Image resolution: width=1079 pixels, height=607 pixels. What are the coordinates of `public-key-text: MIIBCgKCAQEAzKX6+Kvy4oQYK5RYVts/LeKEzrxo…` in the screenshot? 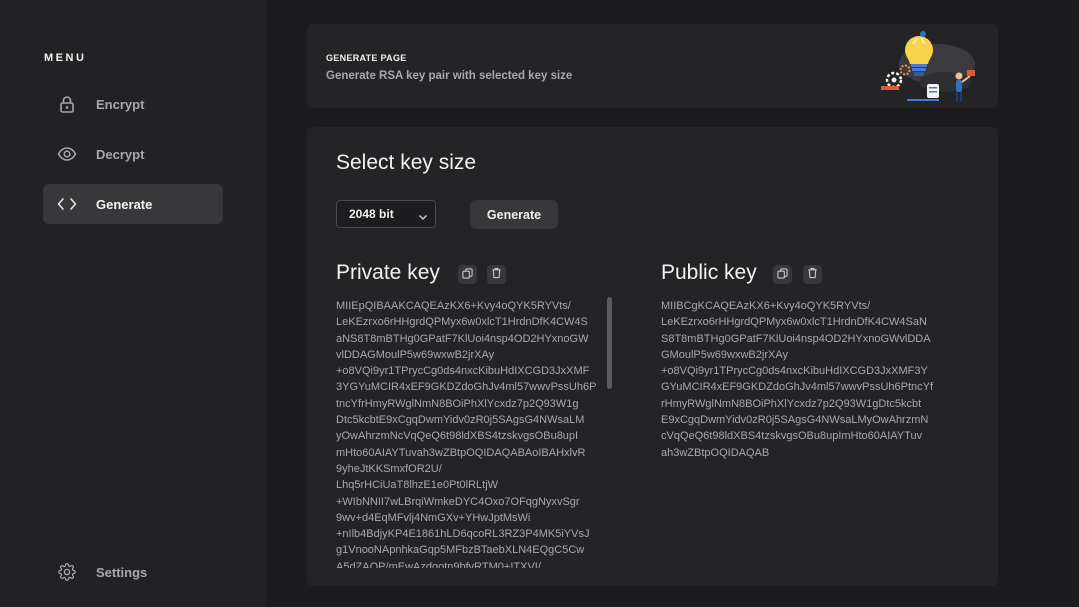 It's located at (811, 398).